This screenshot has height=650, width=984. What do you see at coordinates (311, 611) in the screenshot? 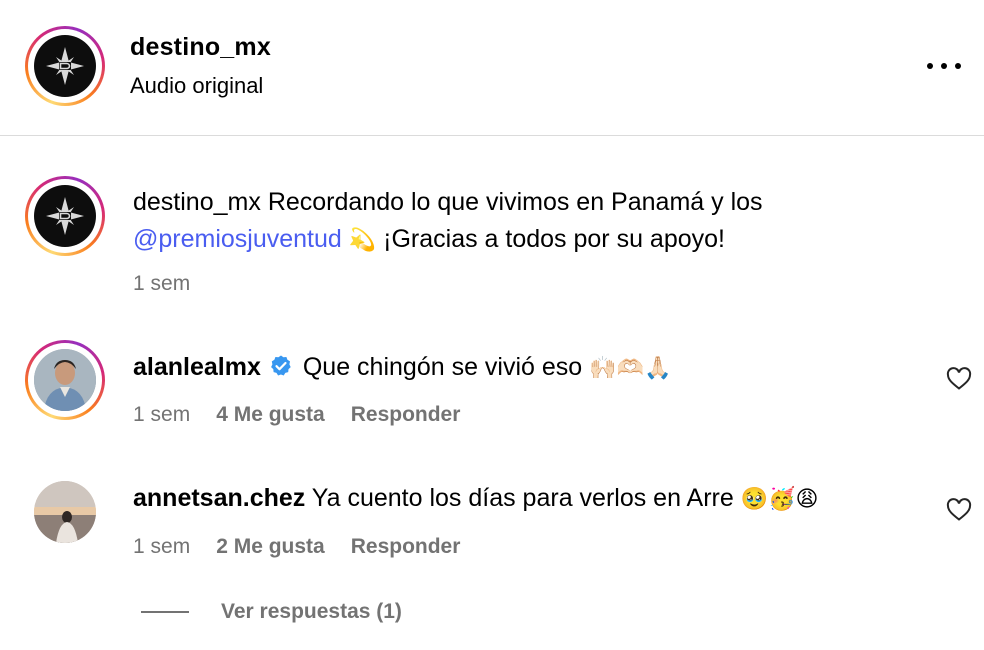
I see `view-replies-label: Ver respuestas (1)` at bounding box center [311, 611].